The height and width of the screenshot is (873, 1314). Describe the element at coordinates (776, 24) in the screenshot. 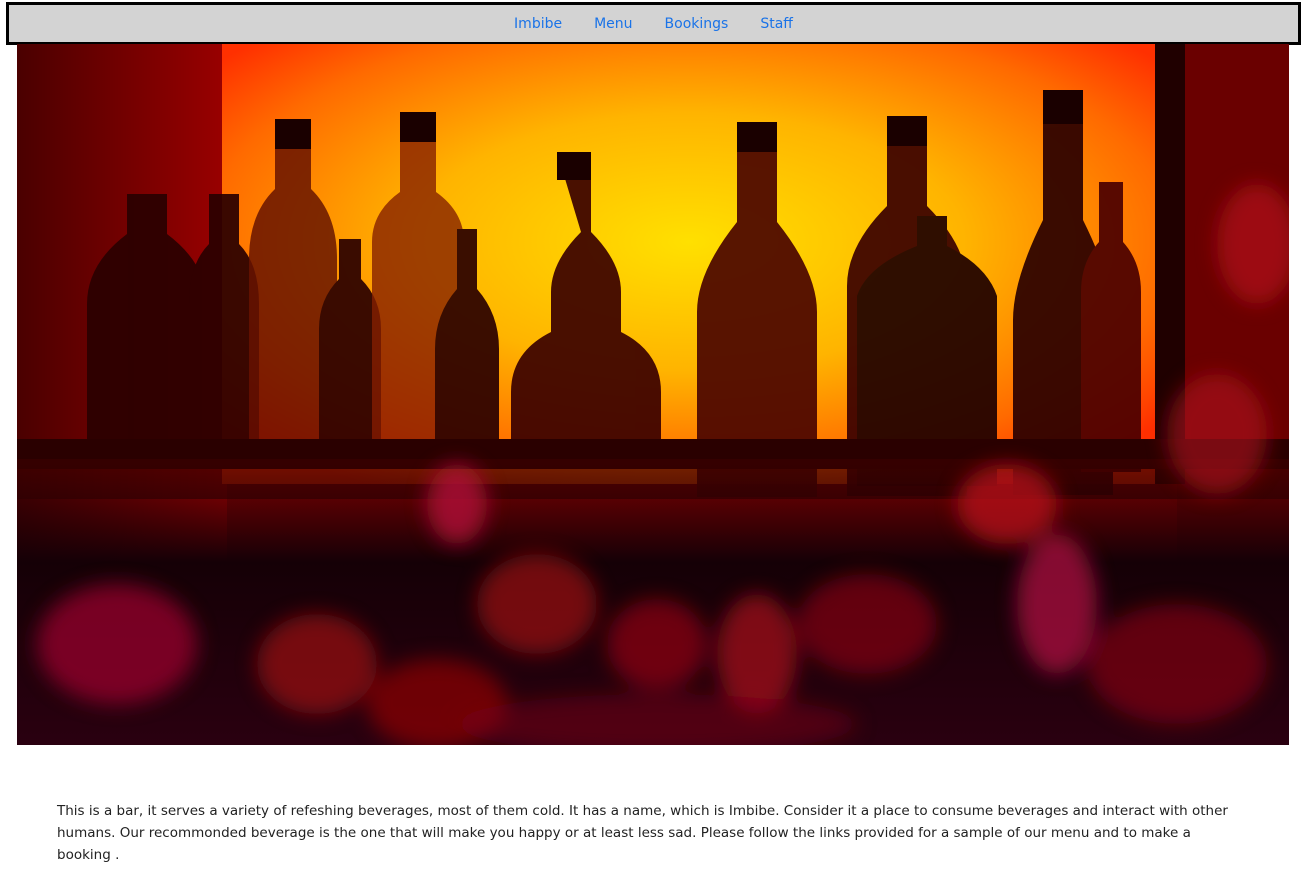

I see `nav-link-staff: Staff` at that location.